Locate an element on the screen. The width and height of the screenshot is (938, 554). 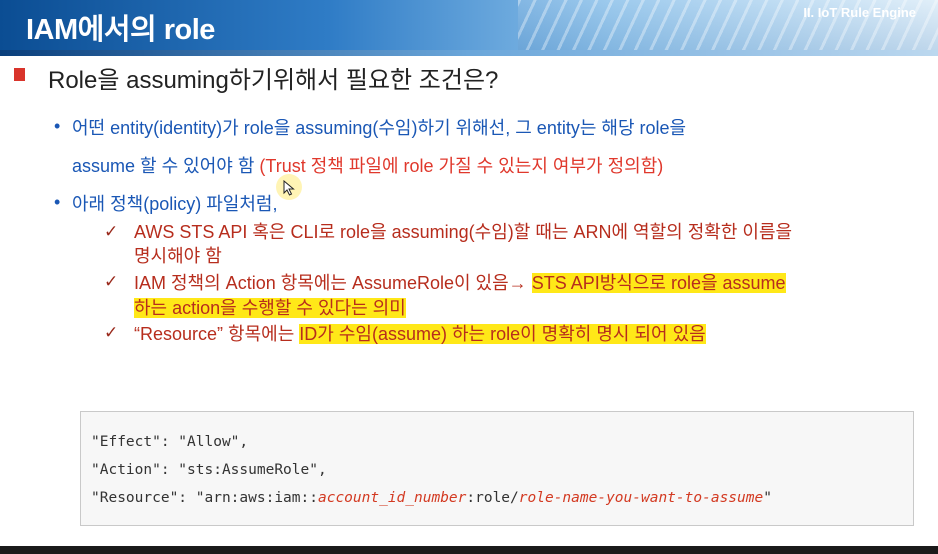
bullet-1-plain: assume 할 수 있어야 함 is located at coordinates (166, 166).